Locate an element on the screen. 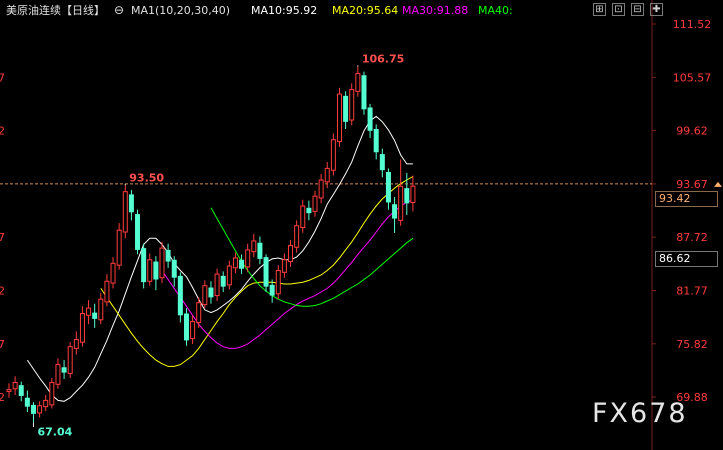 The width and height of the screenshot is (723, 450). price-label: 99.62 is located at coordinates (692, 131).